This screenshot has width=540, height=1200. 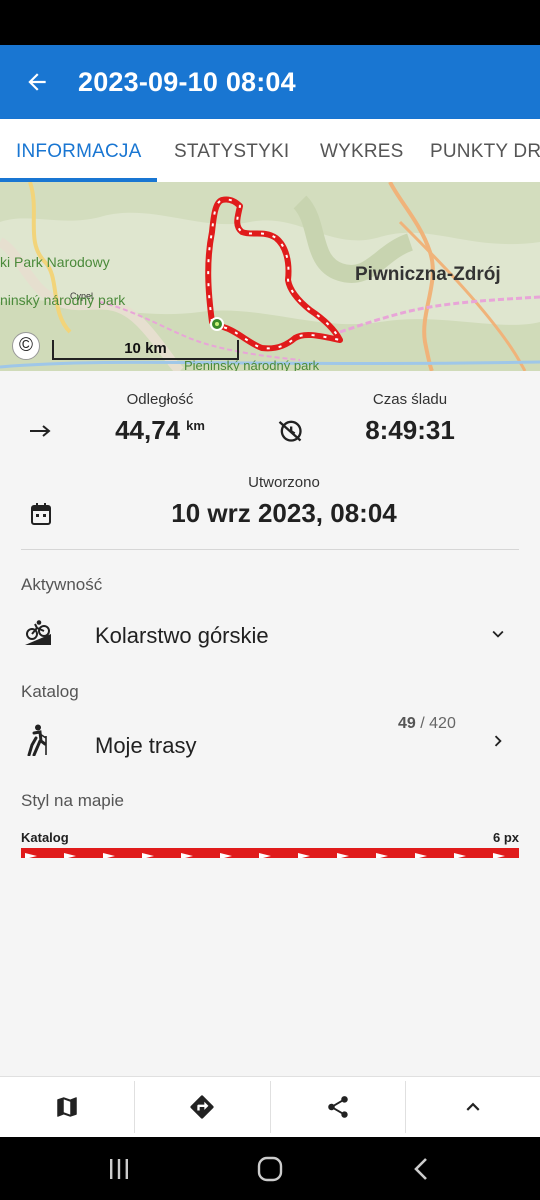 I want to click on catalog-count: 49 / 420, so click(x=427, y=724).